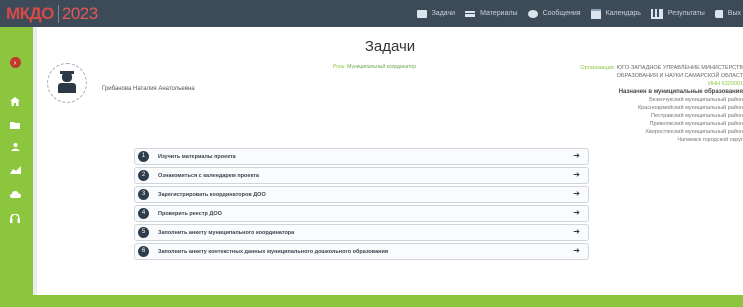  I want to click on sidebar-item-folder, so click(15, 125).